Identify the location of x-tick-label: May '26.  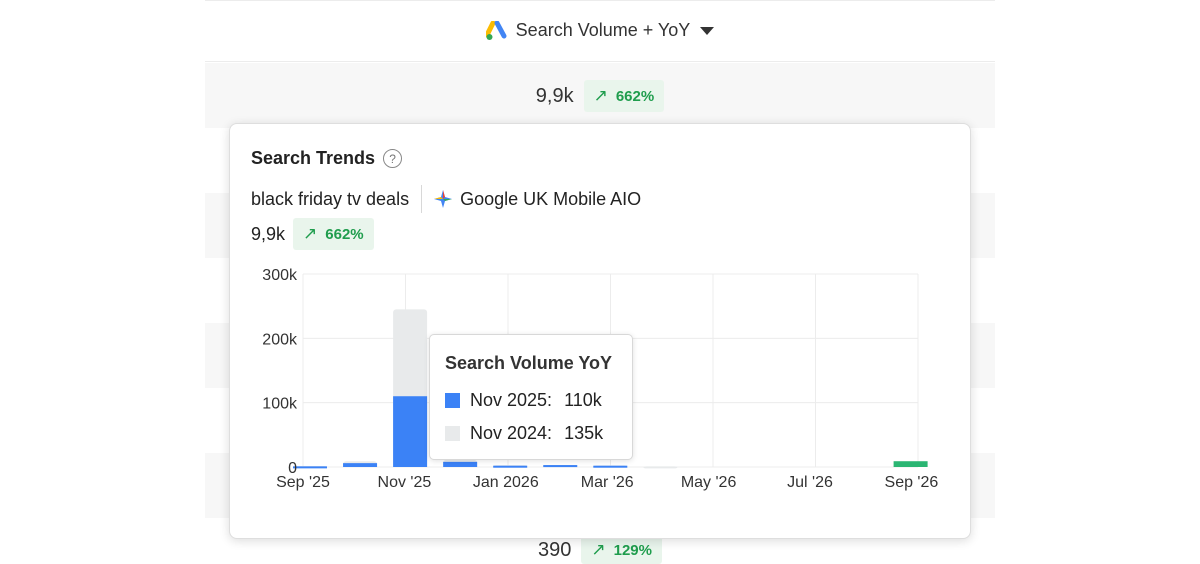
(709, 482).